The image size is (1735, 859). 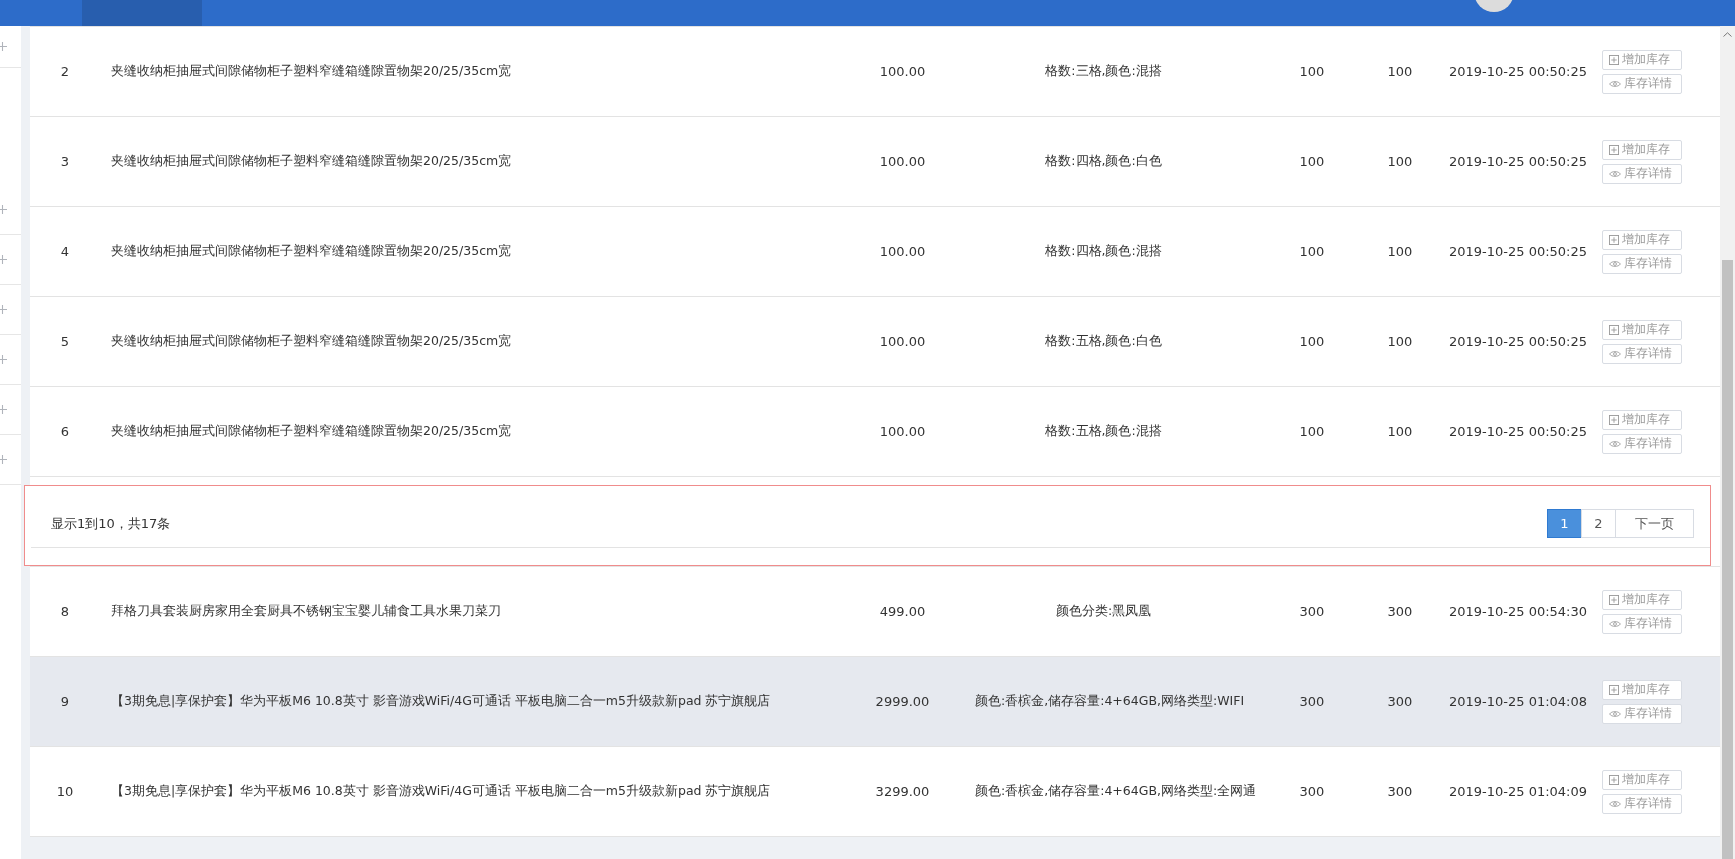 I want to click on table-cell-text: 9, so click(x=65, y=701).